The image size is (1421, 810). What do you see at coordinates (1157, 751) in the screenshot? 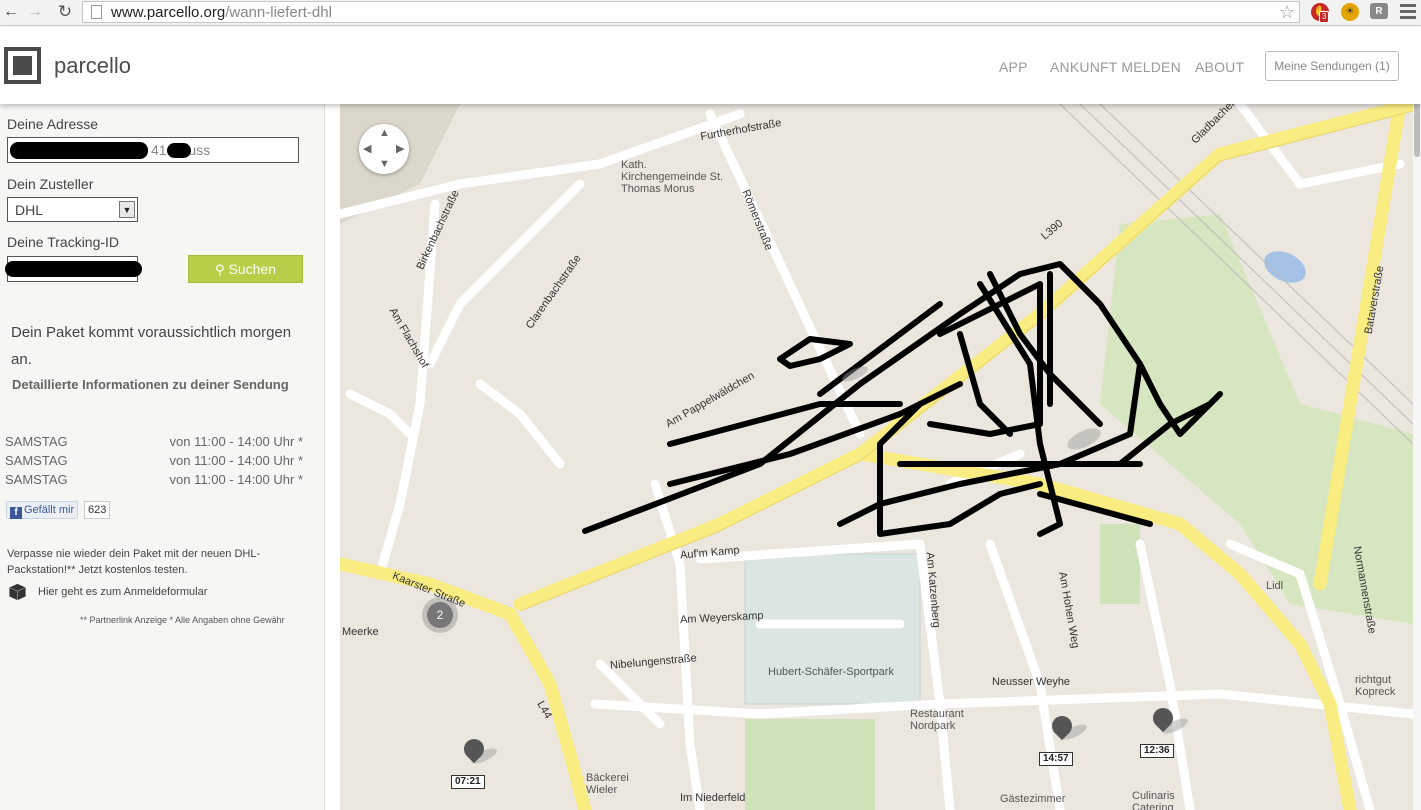
I see `pin-time-label: 12:36` at bounding box center [1157, 751].